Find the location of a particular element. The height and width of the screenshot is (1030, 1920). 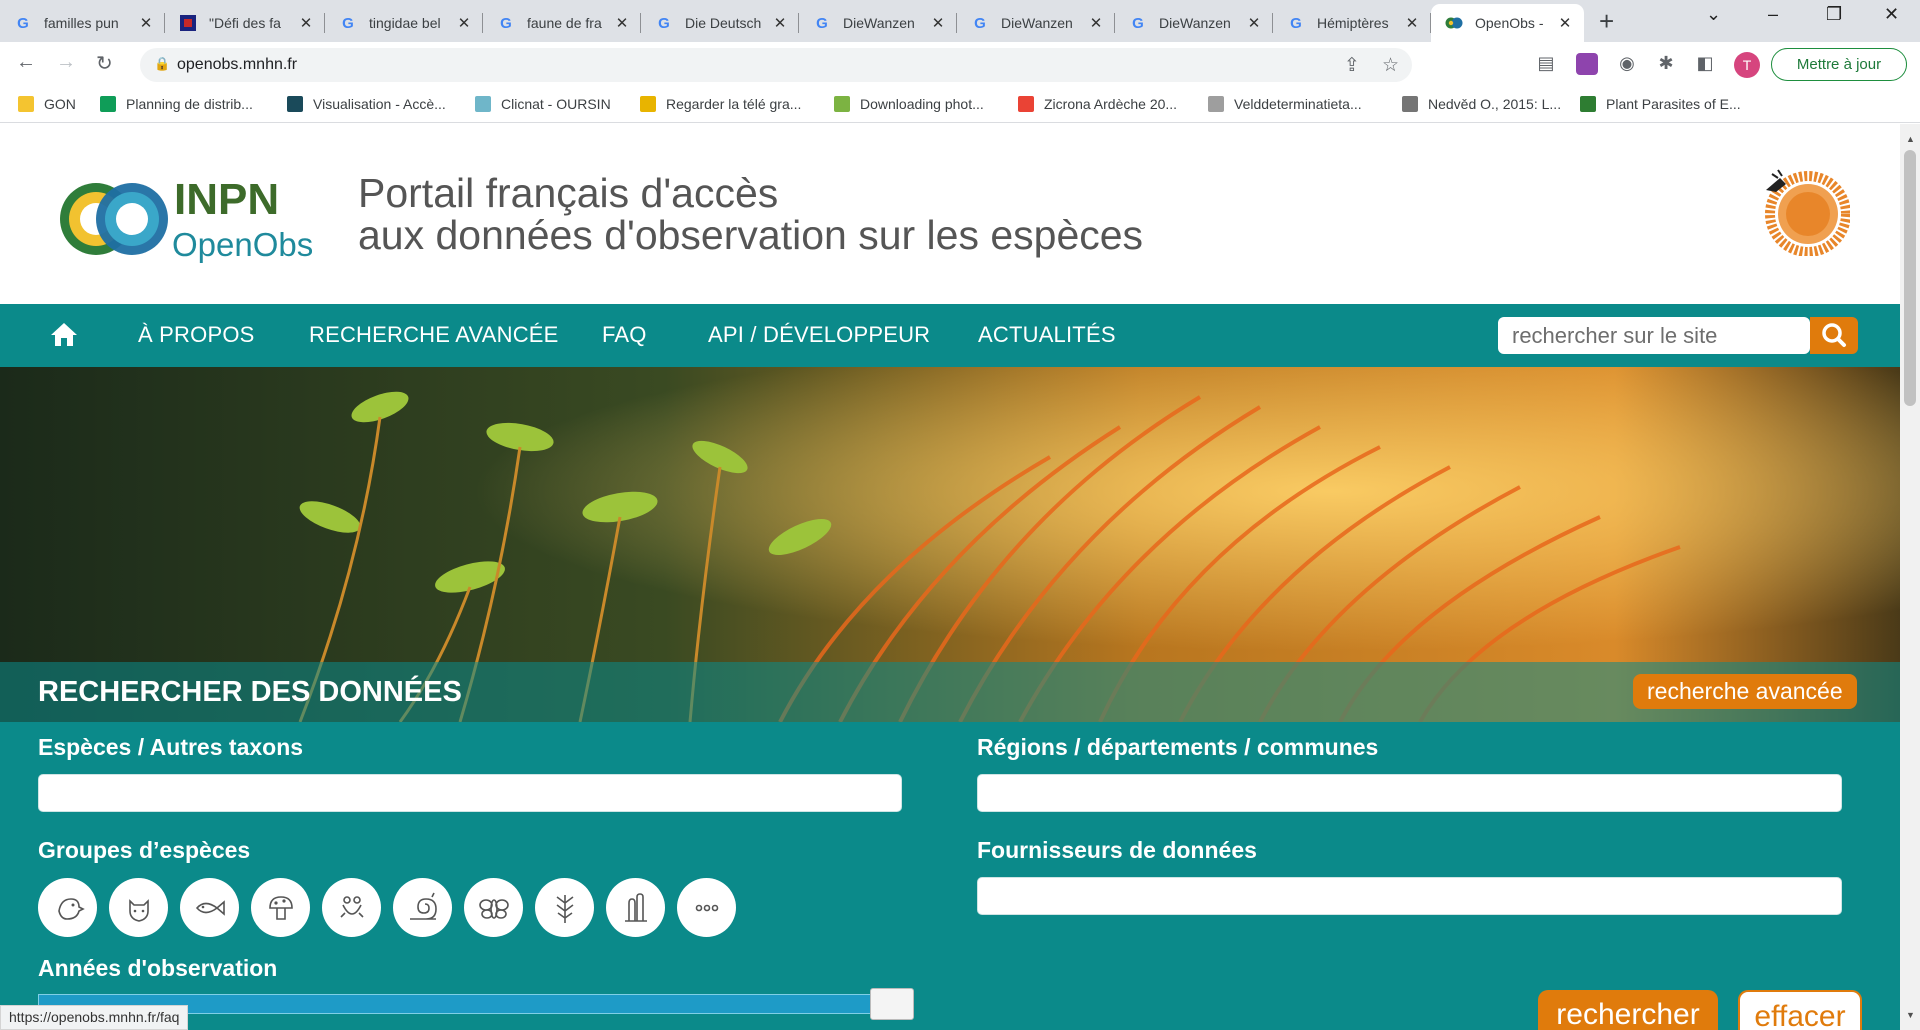

url-text: openobs.mnhn.fr is located at coordinates (237, 65).